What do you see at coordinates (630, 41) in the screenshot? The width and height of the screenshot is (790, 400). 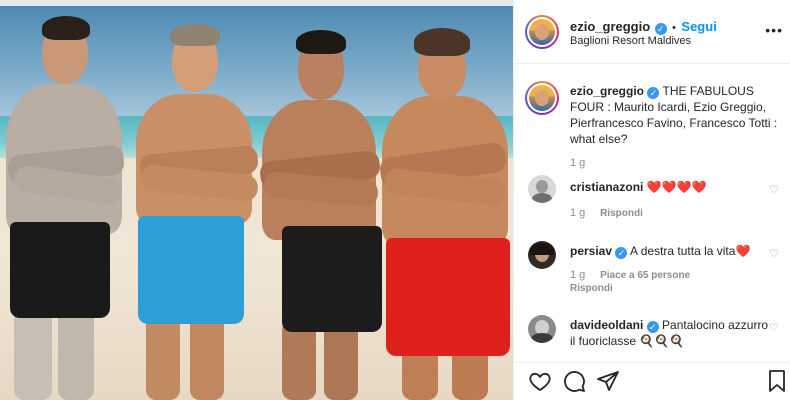 I see `post-location: Baglioni Resort Maldives` at bounding box center [630, 41].